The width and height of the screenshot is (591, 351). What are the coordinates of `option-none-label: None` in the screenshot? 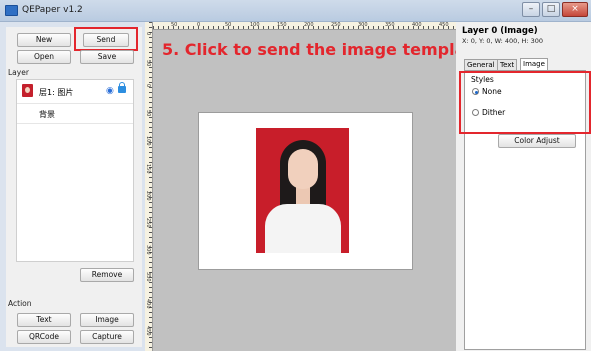 It's located at (492, 91).